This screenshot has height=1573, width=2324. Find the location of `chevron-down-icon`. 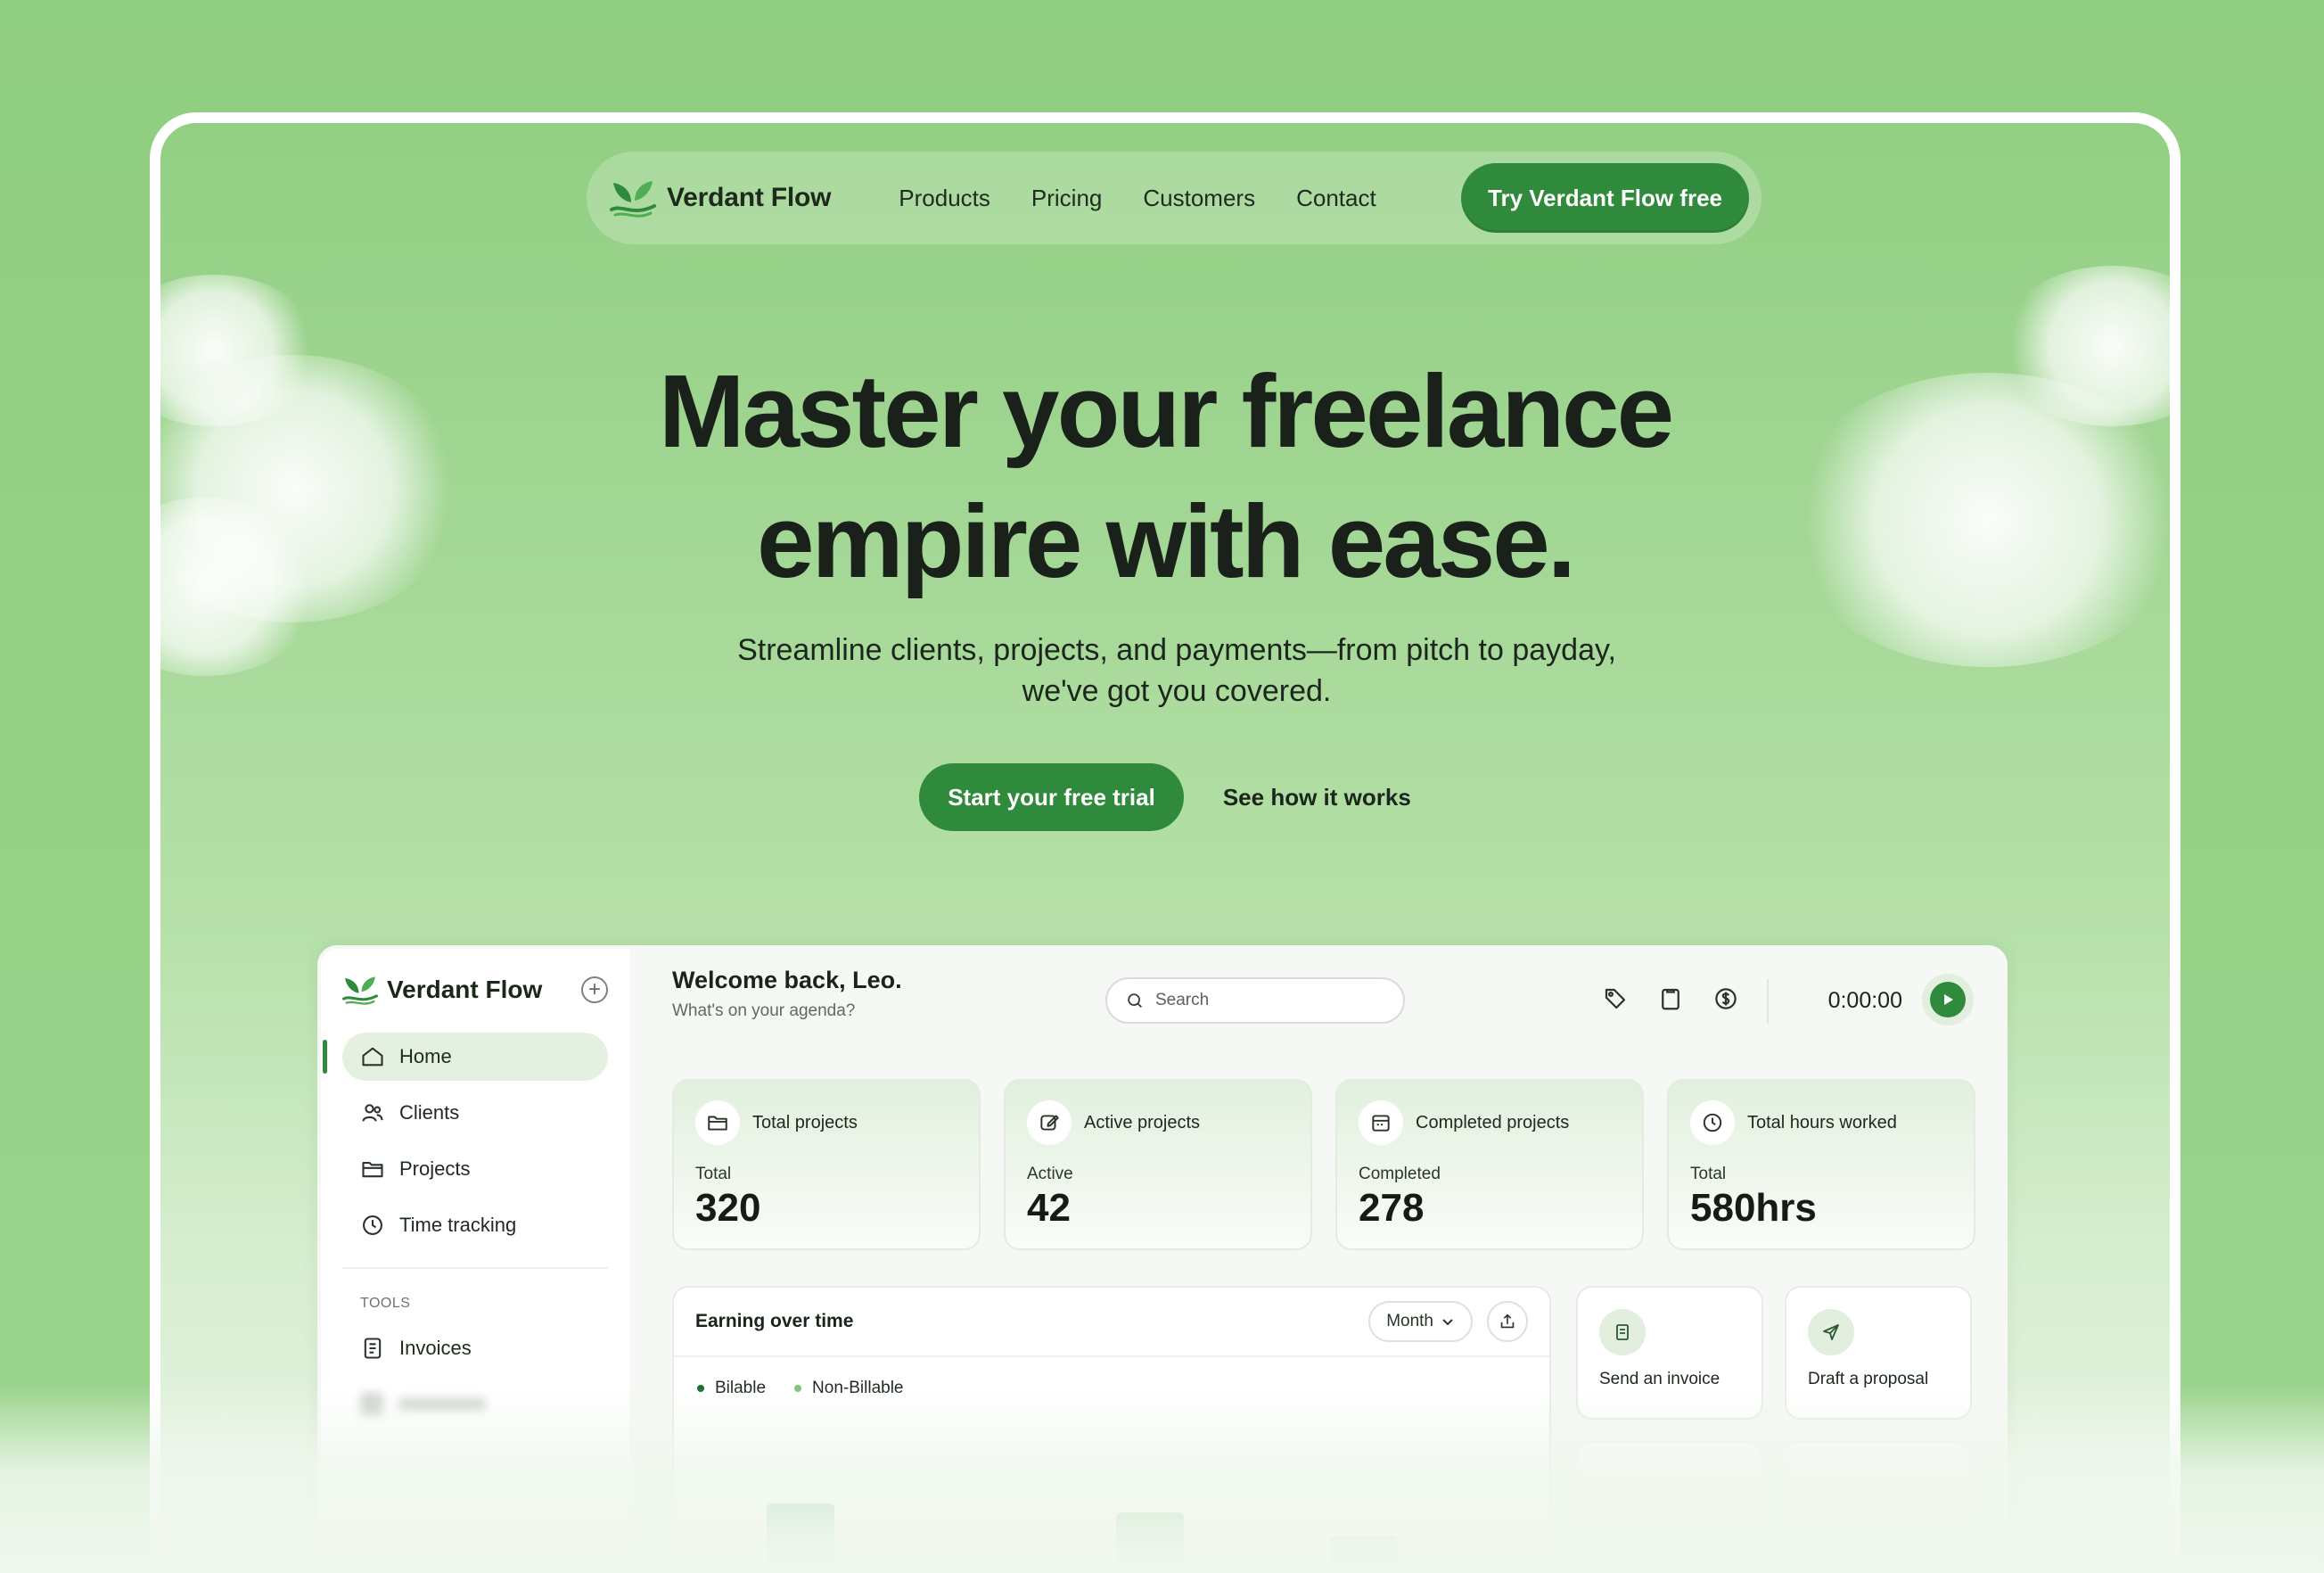

chevron-down-icon is located at coordinates (1447, 1322).